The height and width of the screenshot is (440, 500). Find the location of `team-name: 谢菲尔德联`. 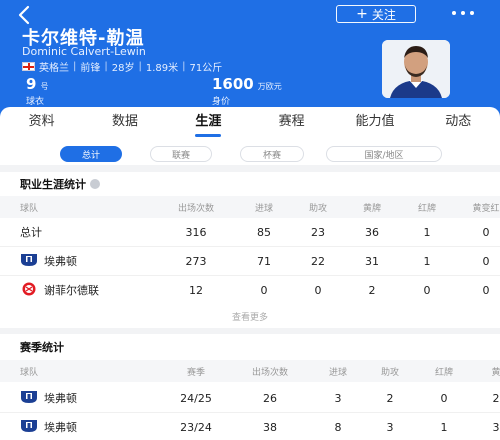

team-name: 谢菲尔德联 is located at coordinates (71, 290).